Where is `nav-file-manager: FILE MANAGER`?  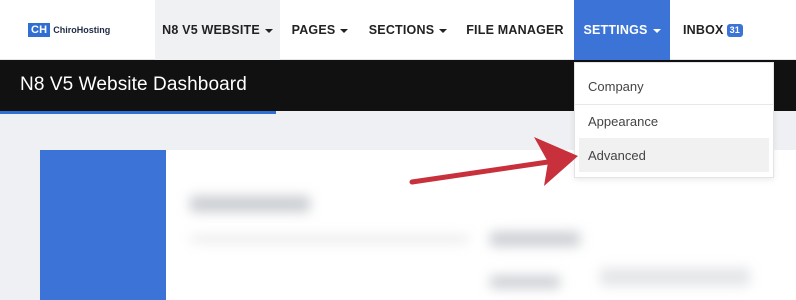 nav-file-manager: FILE MANAGER is located at coordinates (515, 30).